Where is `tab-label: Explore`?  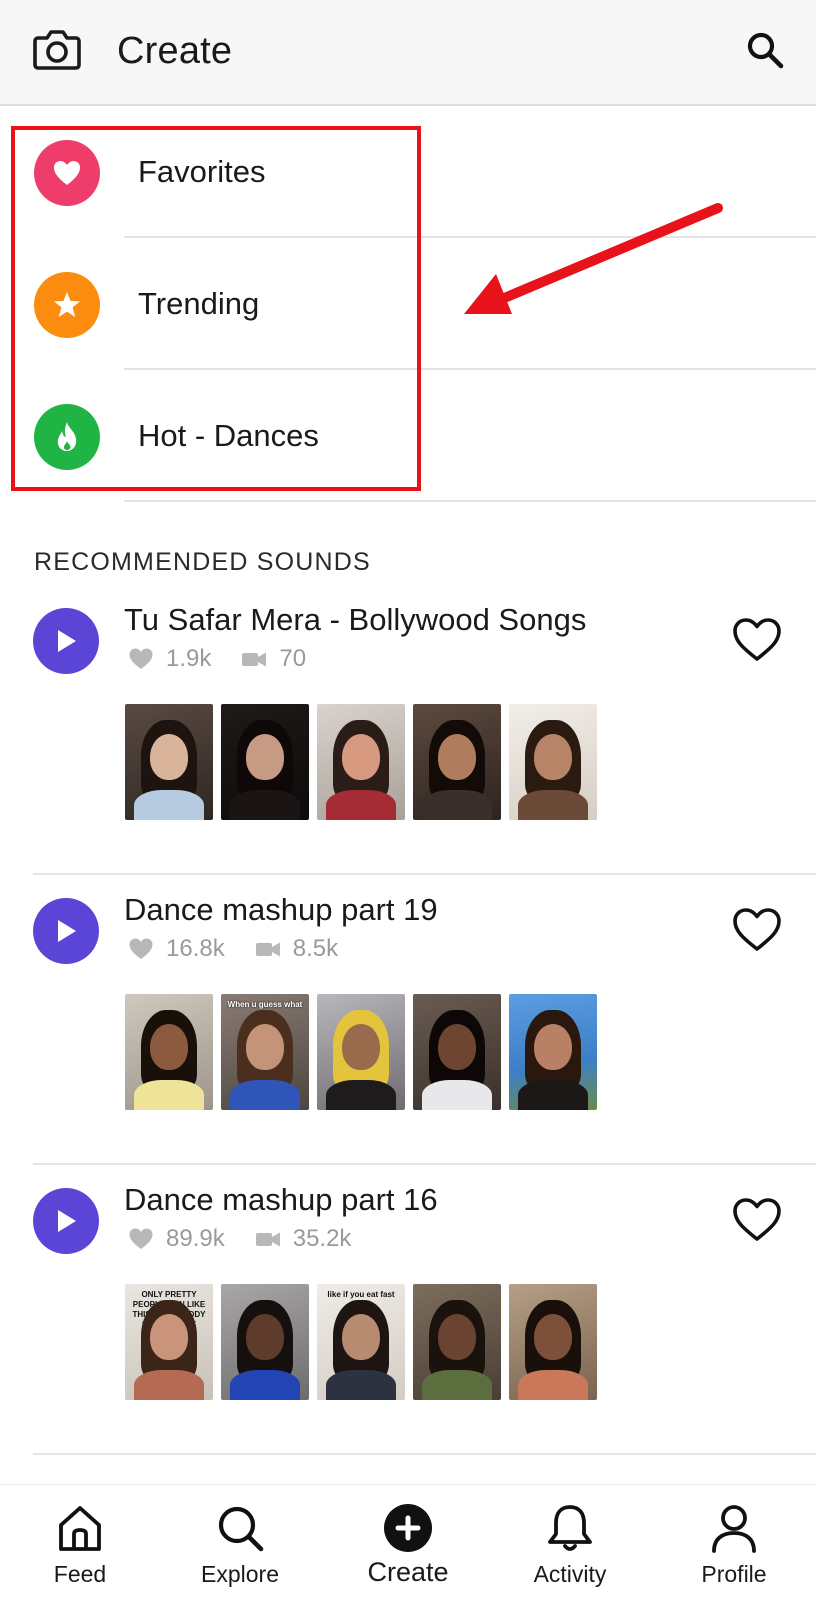 tab-label: Explore is located at coordinates (240, 1574).